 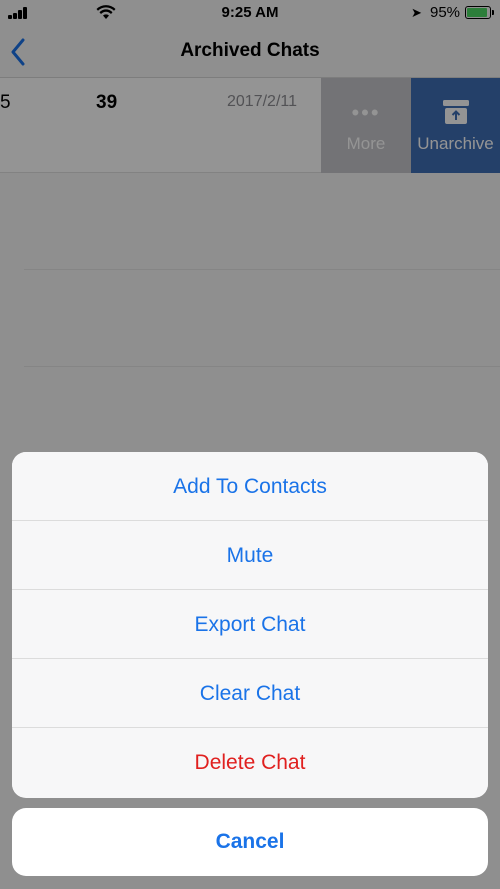 What do you see at coordinates (250, 762) in the screenshot?
I see `delete-chat-button: Delete Chat` at bounding box center [250, 762].